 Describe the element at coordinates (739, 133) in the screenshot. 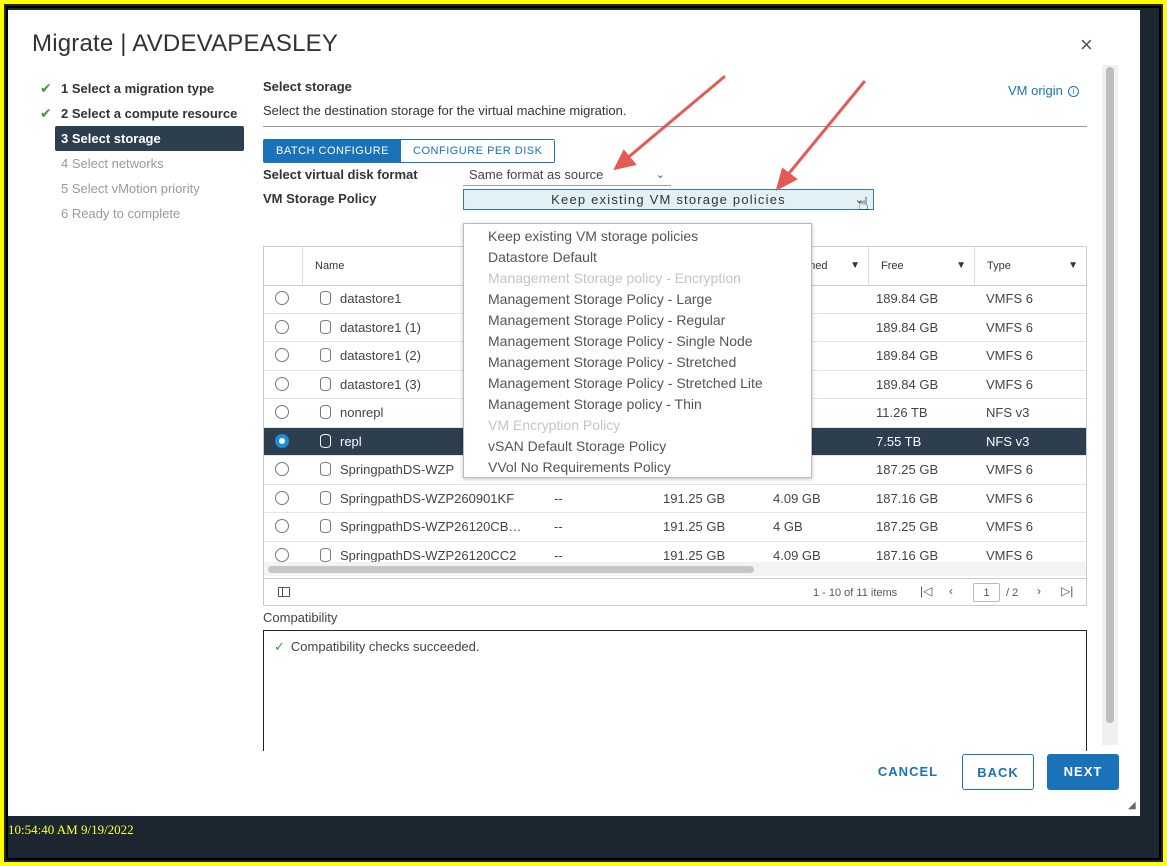

I see `annotation-arrows` at that location.